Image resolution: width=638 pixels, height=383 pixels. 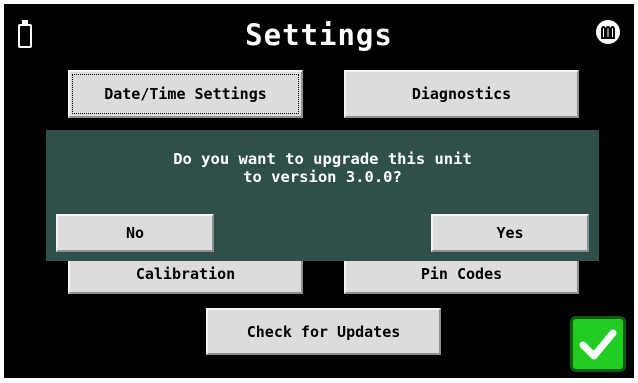 I want to click on no-button: No, so click(x=135, y=233).